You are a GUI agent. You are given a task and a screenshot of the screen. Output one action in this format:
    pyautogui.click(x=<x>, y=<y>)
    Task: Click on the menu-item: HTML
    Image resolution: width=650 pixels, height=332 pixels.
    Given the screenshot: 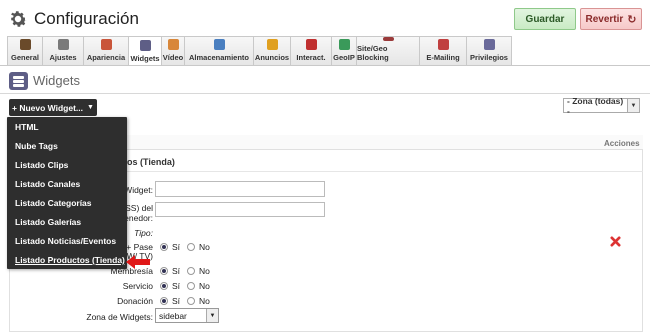 What is the action you would take?
    pyautogui.click(x=67, y=127)
    